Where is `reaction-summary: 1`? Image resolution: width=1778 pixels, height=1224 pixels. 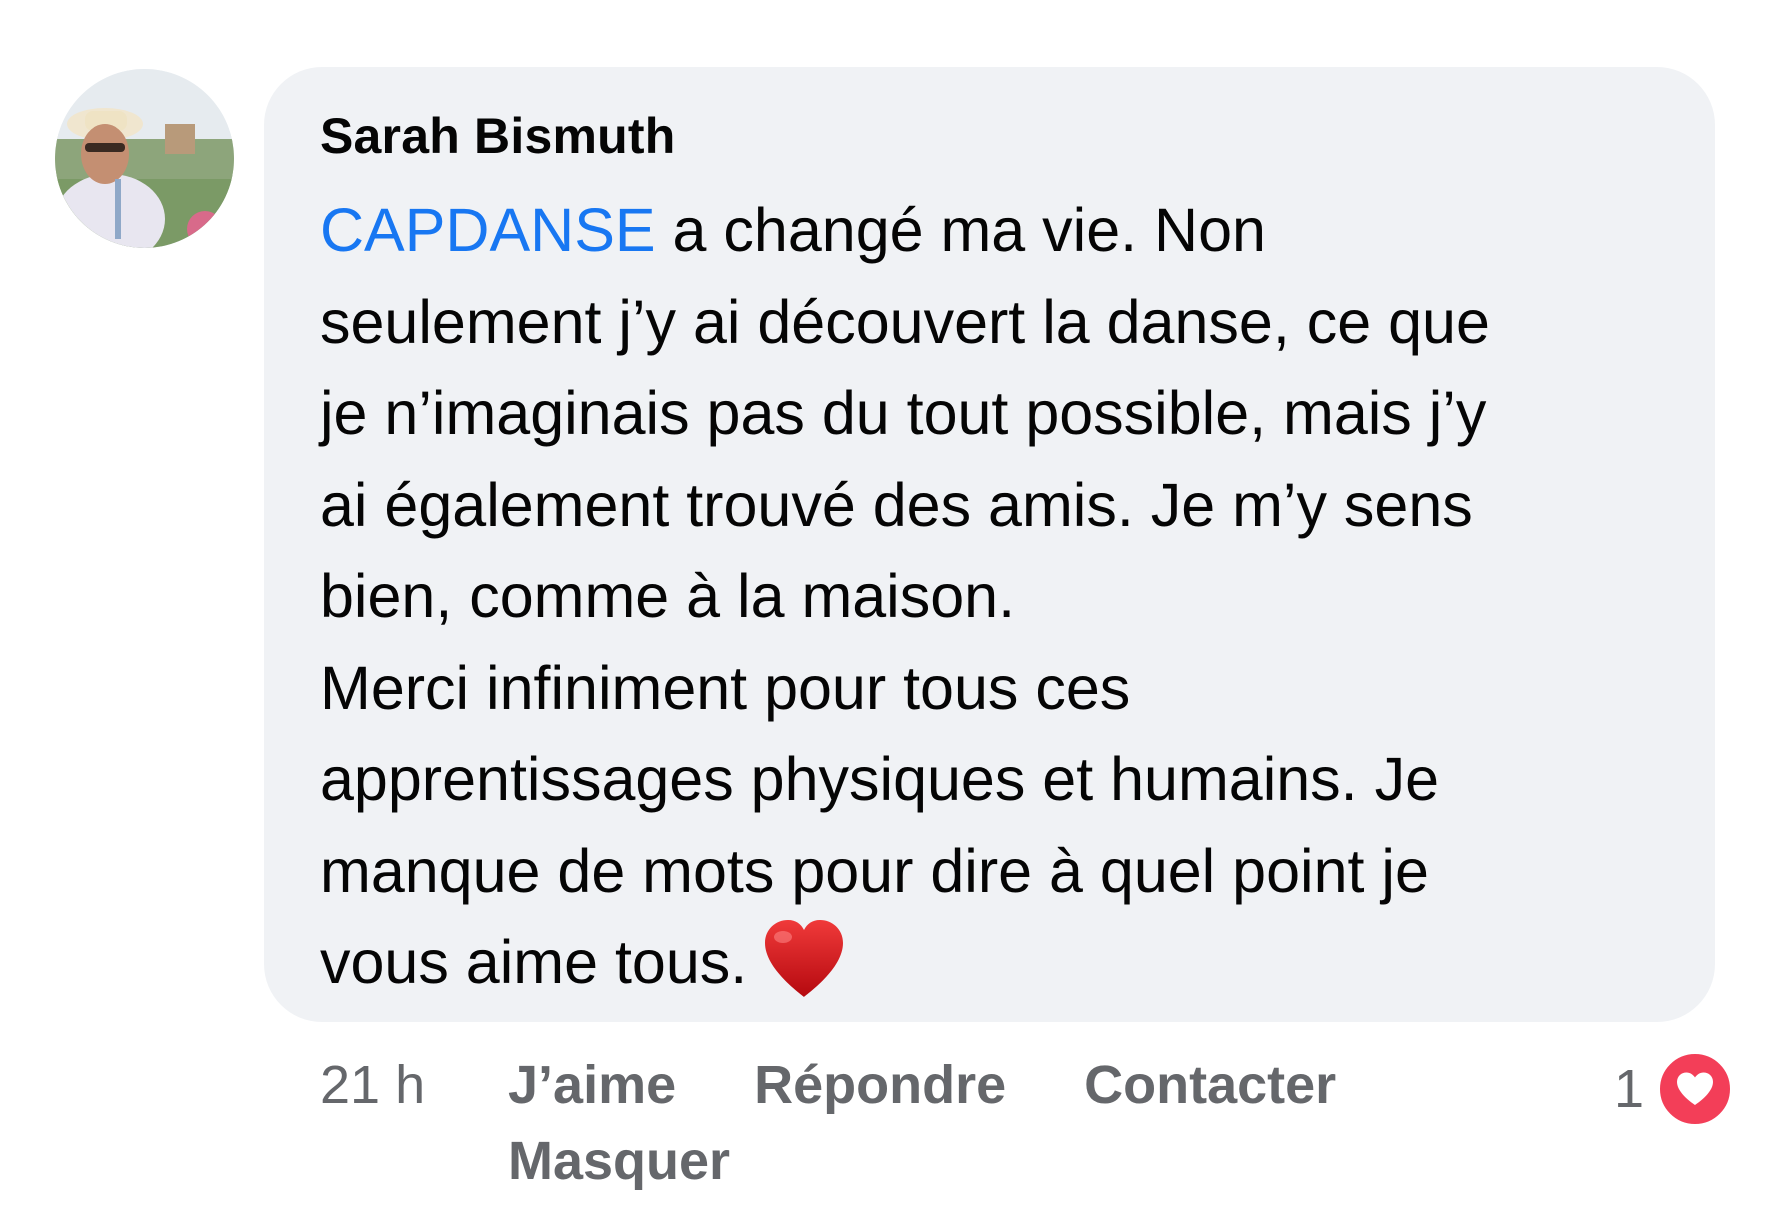
reaction-summary: 1 is located at coordinates (1674, 1089).